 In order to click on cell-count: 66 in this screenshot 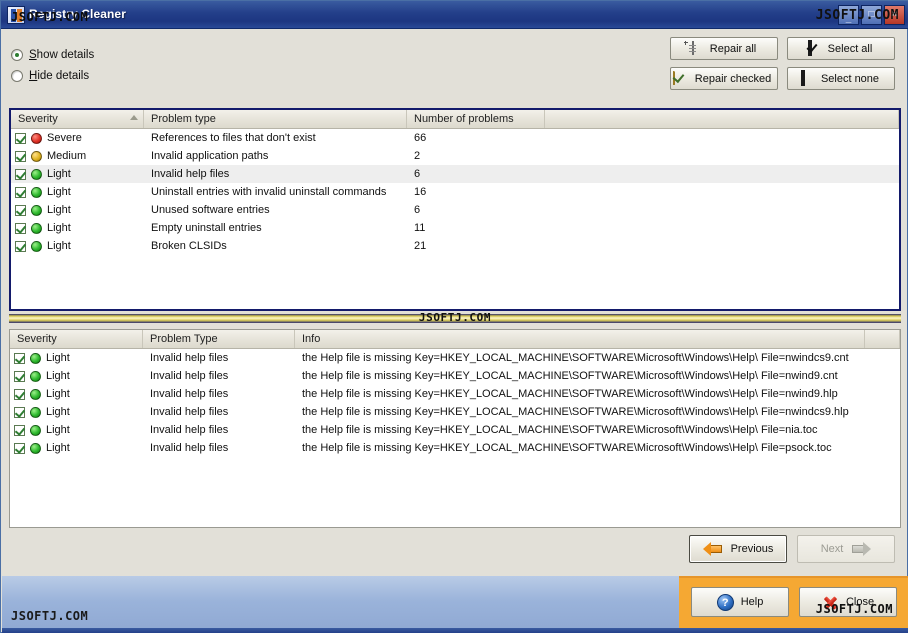, I will do `click(420, 138)`.